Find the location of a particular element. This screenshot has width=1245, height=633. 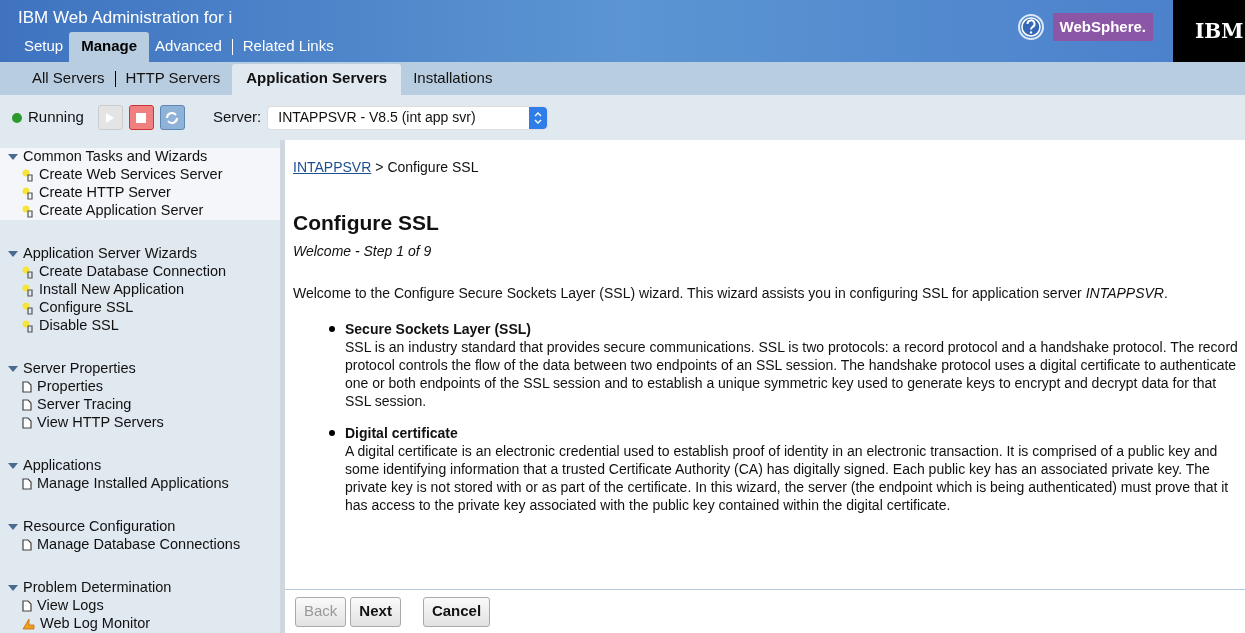

company-logo: IBM is located at coordinates (1219, 31).